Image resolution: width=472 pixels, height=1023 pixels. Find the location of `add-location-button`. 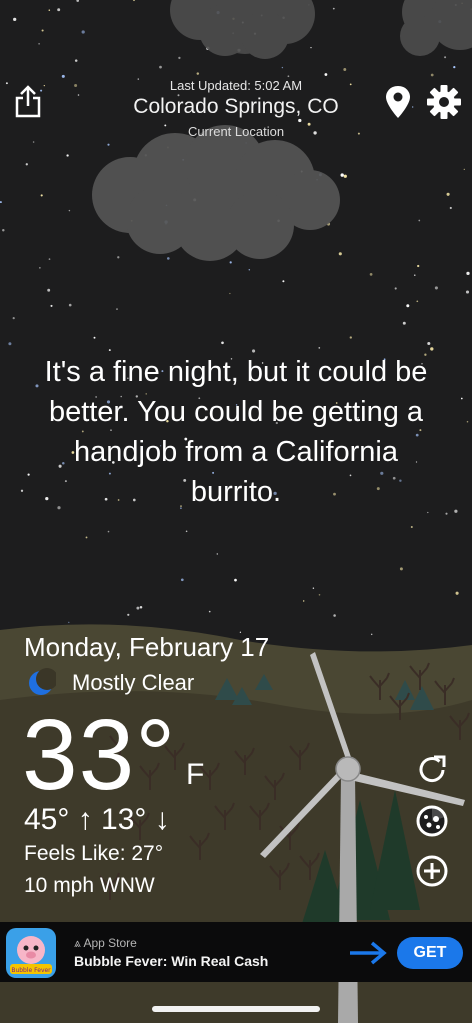

add-location-button is located at coordinates (432, 871).